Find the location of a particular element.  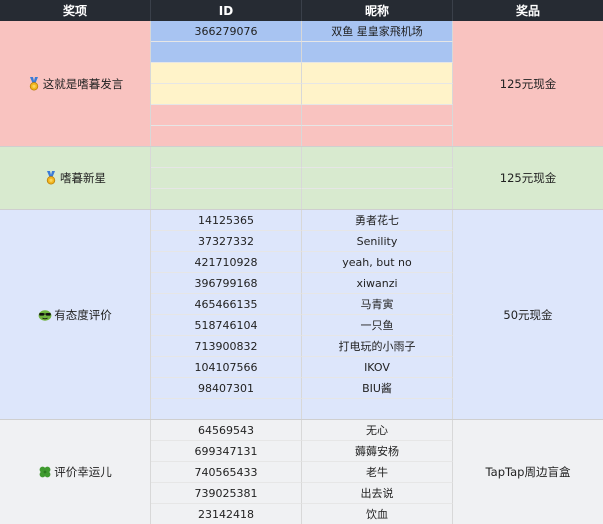

prize-label: TapTap周边盲盒 is located at coordinates (528, 472).